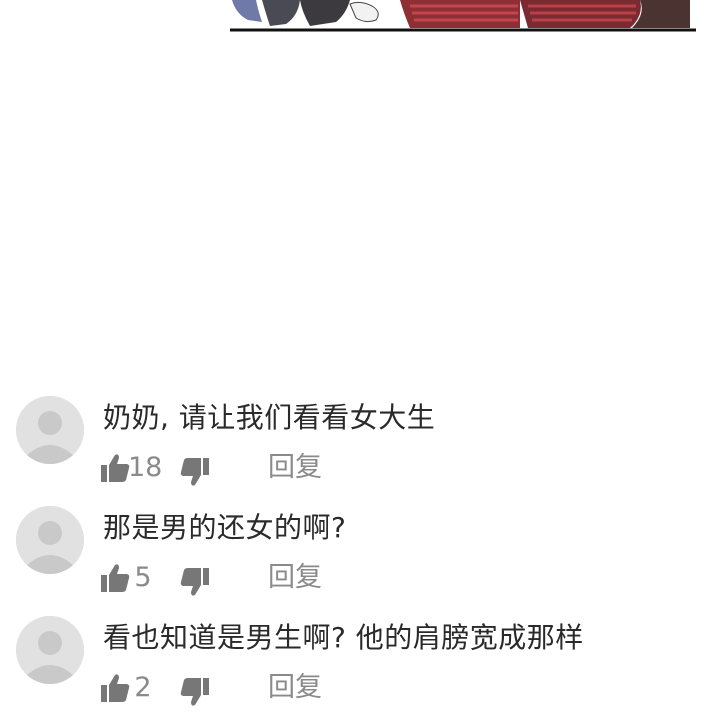 The height and width of the screenshot is (726, 720). What do you see at coordinates (143, 577) in the screenshot?
I see `like-count: 5` at bounding box center [143, 577].